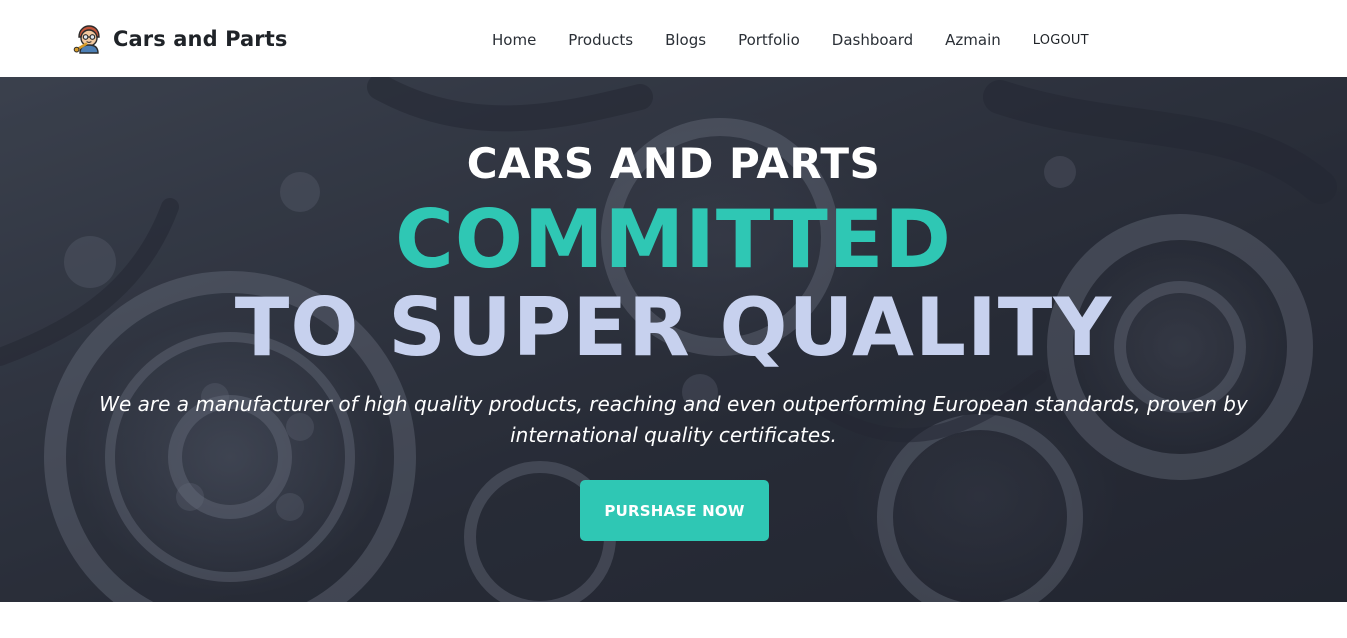 This screenshot has width=1347, height=638. I want to click on nav-home-link: Home, so click(514, 40).